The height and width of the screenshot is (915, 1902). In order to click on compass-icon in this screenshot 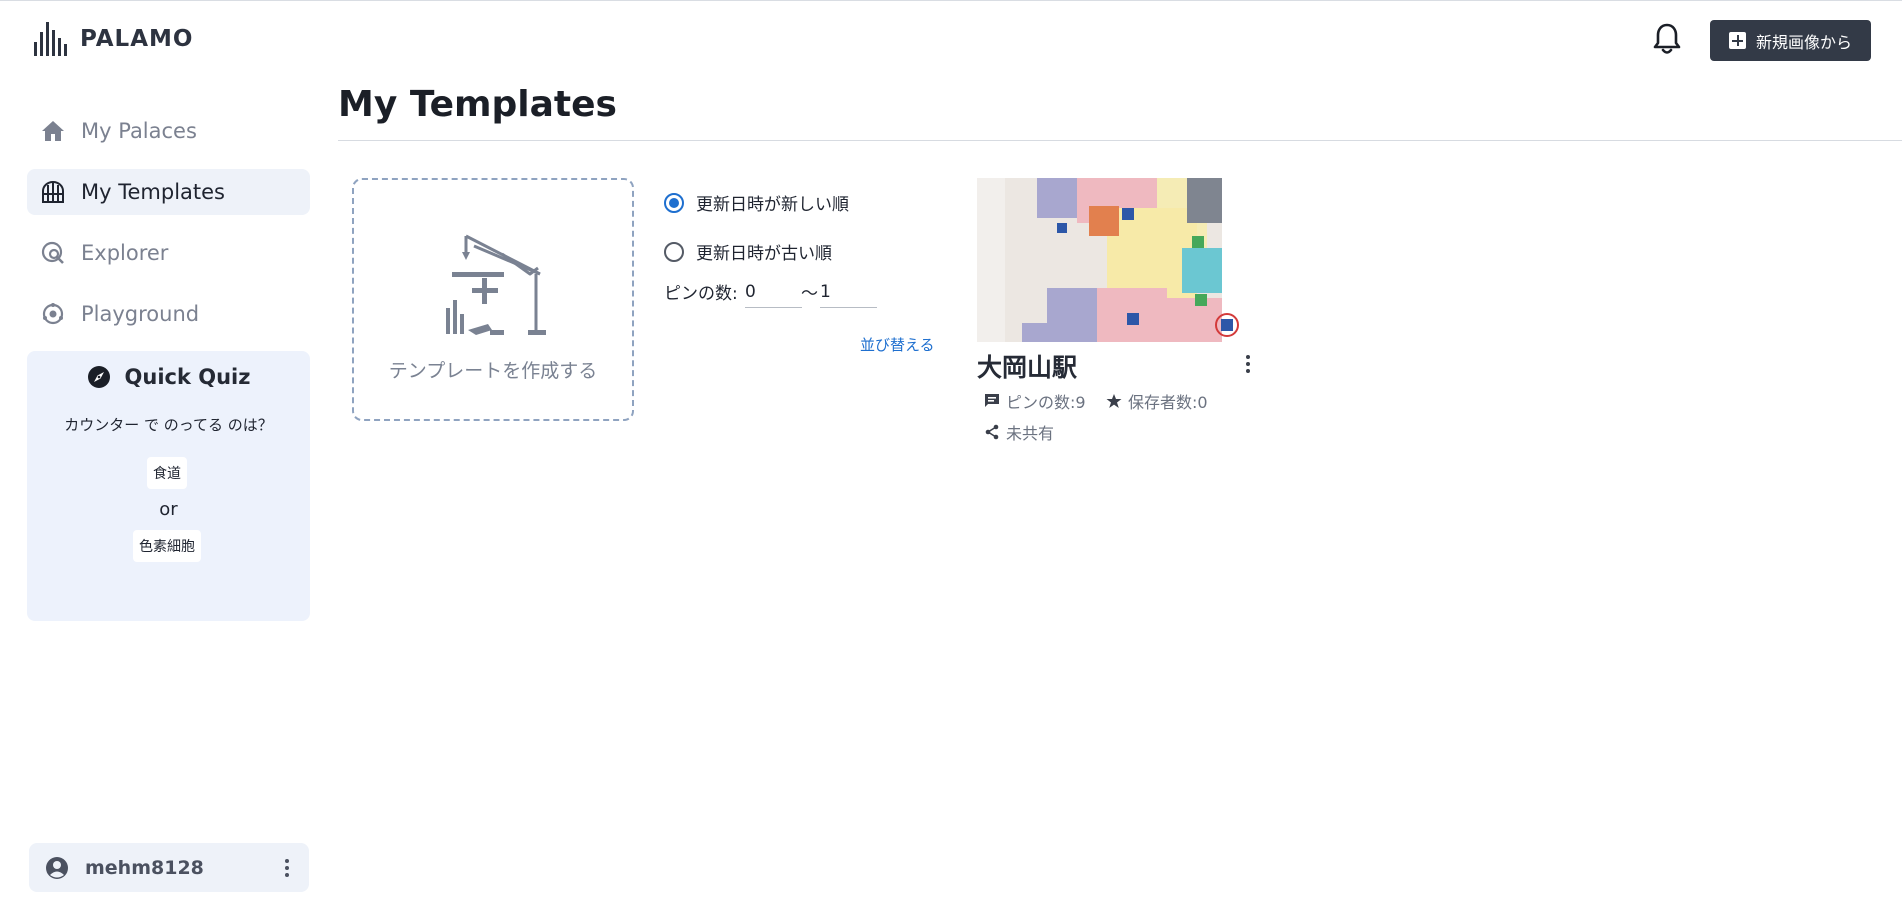, I will do `click(98, 377)`.